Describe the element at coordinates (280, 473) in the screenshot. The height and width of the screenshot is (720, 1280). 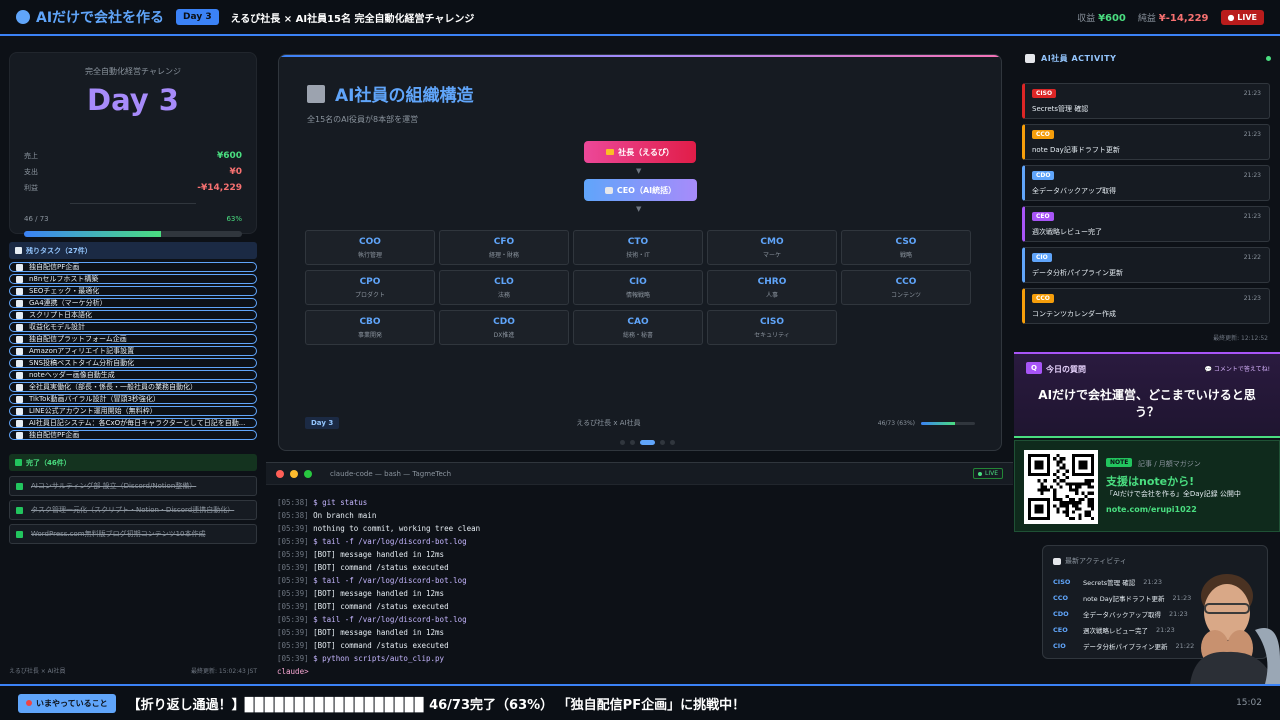
I see `close-dot-icon` at that location.